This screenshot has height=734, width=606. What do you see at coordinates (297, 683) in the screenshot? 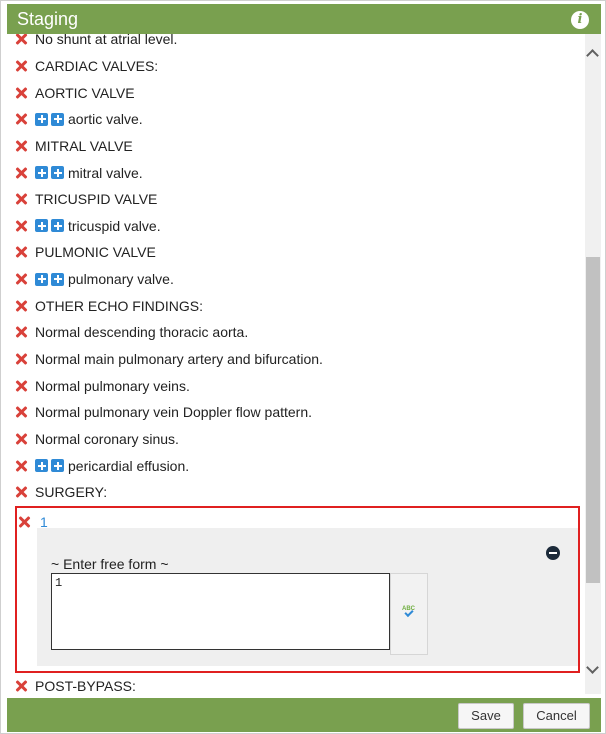
I see `list-item-post-bypass: POST-BYPASS:` at bounding box center [297, 683].